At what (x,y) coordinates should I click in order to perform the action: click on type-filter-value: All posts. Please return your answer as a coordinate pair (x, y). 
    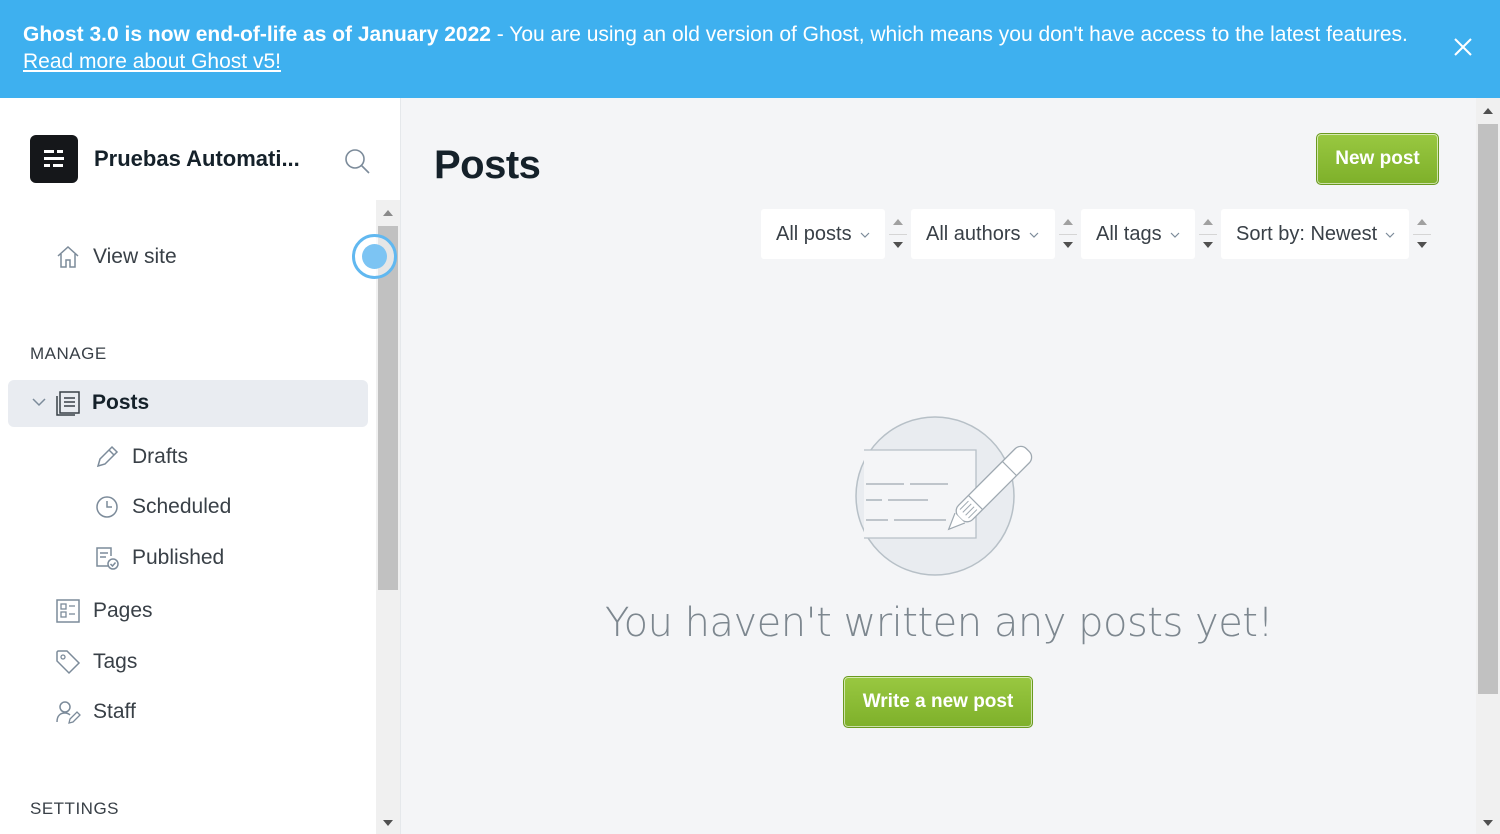
    Looking at the image, I should click on (814, 233).